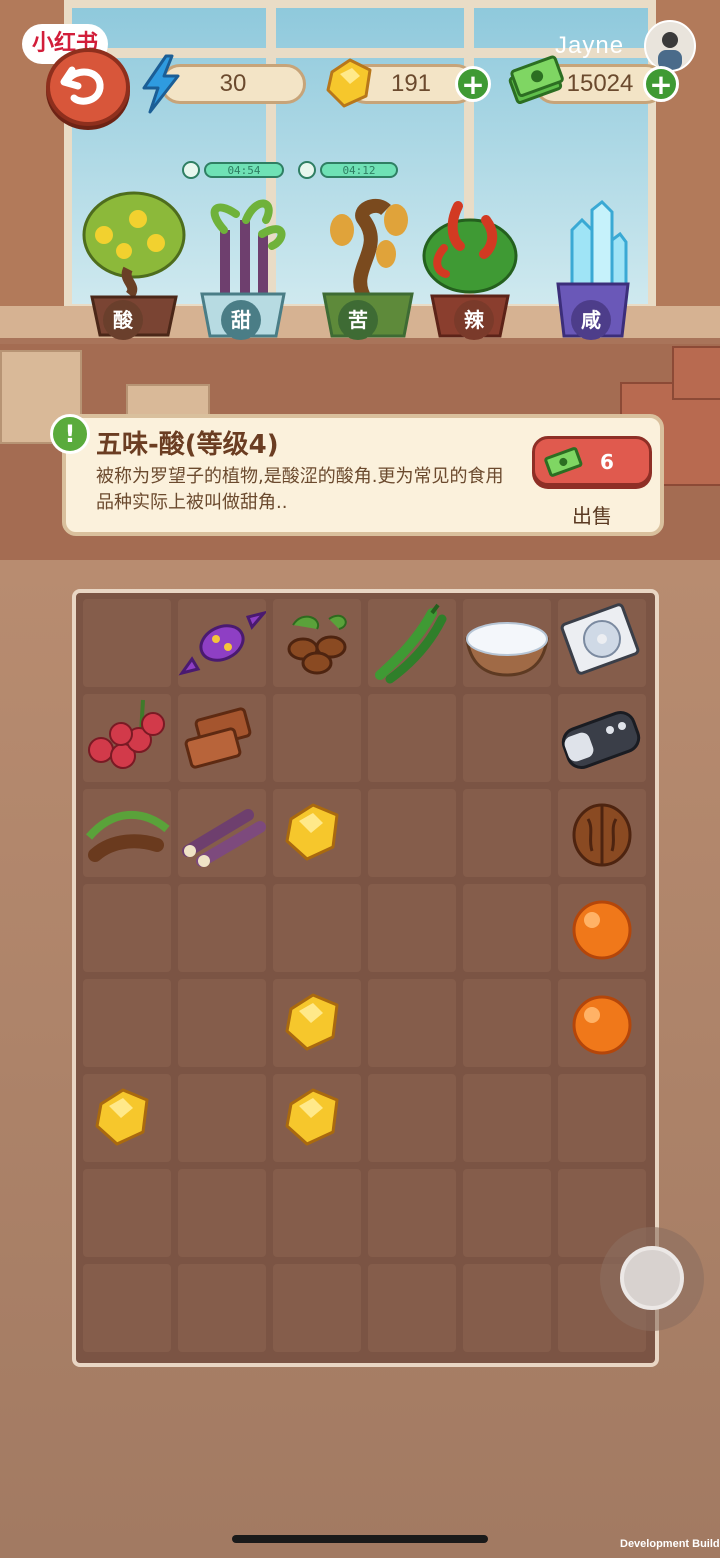  I want to click on car-key-item, so click(602, 738).